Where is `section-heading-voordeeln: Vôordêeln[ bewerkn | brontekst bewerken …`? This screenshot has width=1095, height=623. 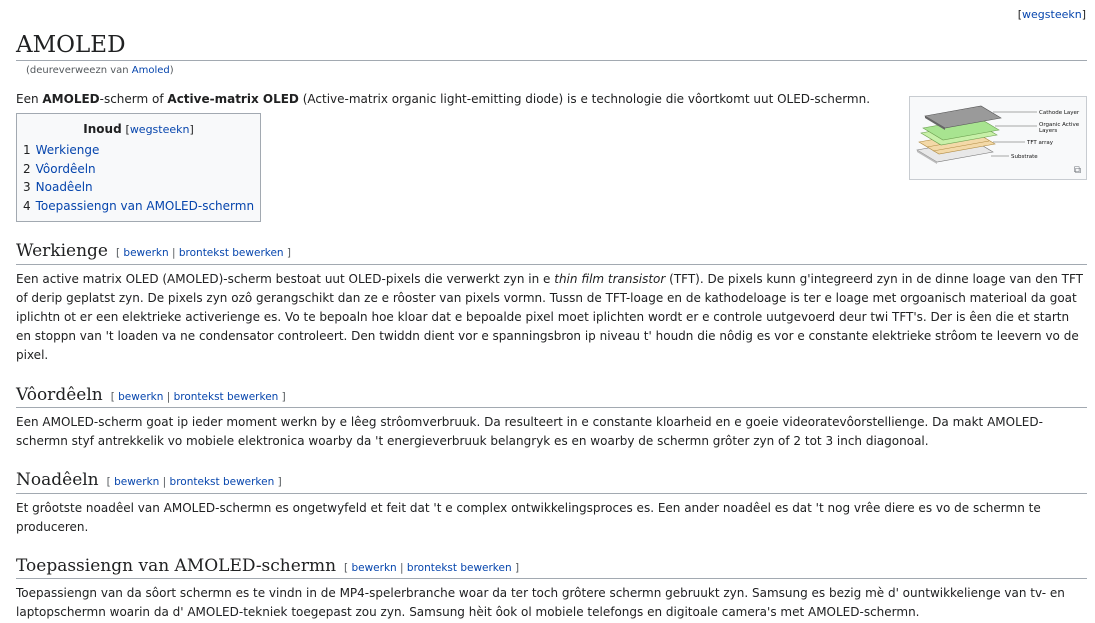
section-heading-voordeeln: Vôordêeln[ bewerkn | brontekst bewerken … is located at coordinates (551, 396).